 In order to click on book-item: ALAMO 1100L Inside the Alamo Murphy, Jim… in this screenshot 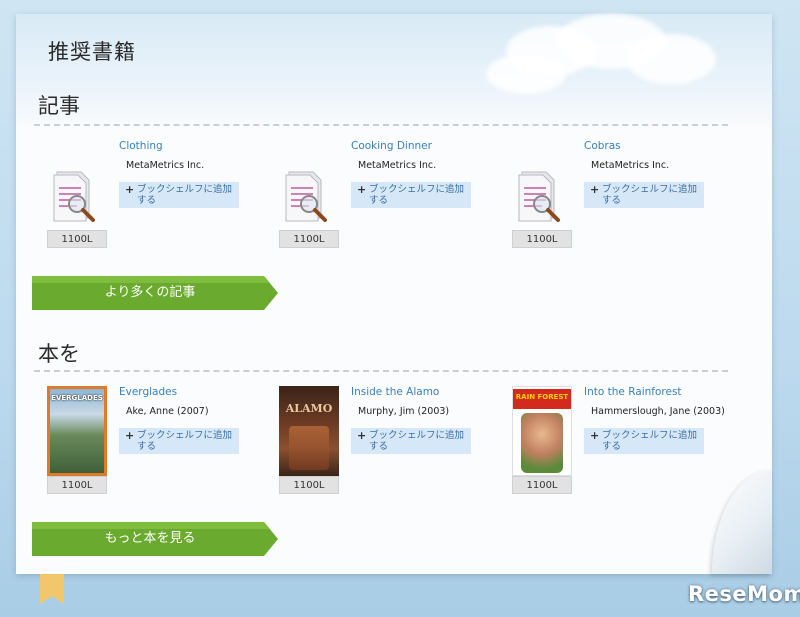, I will do `click(379, 441)`.